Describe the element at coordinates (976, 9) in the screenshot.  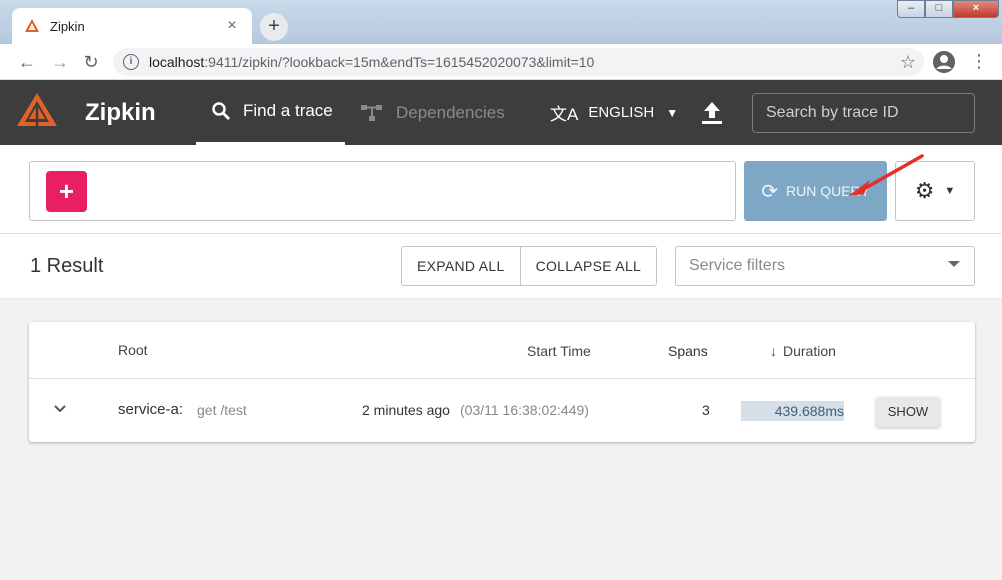
I see `close-window-button: ×` at that location.